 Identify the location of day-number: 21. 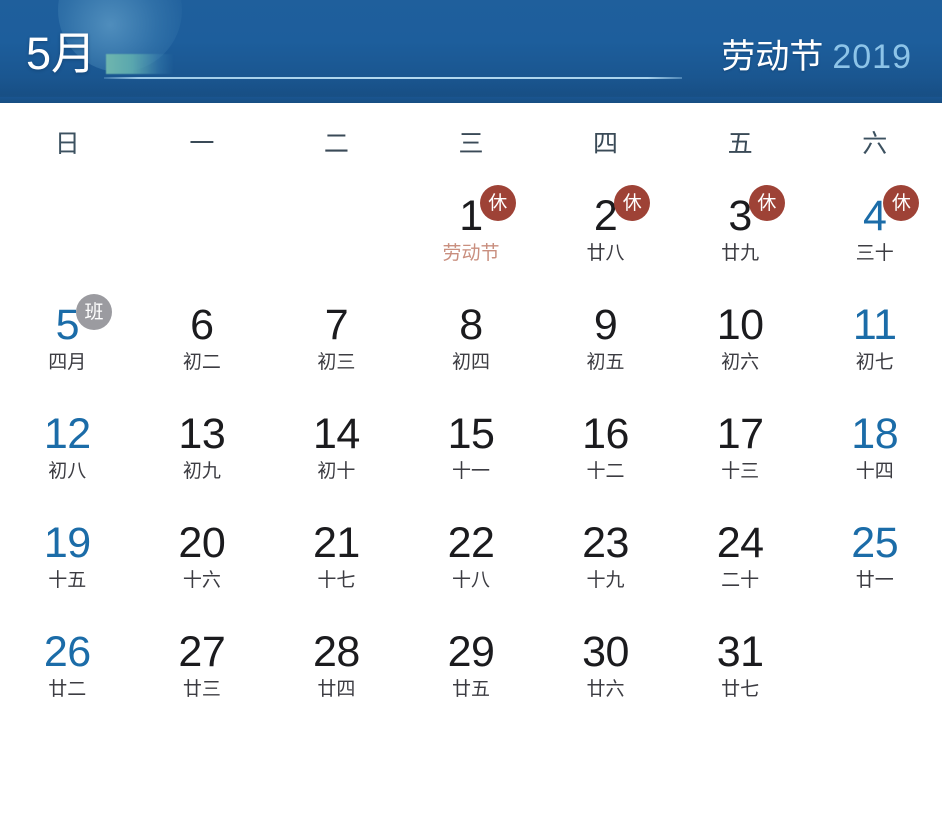
(336, 543).